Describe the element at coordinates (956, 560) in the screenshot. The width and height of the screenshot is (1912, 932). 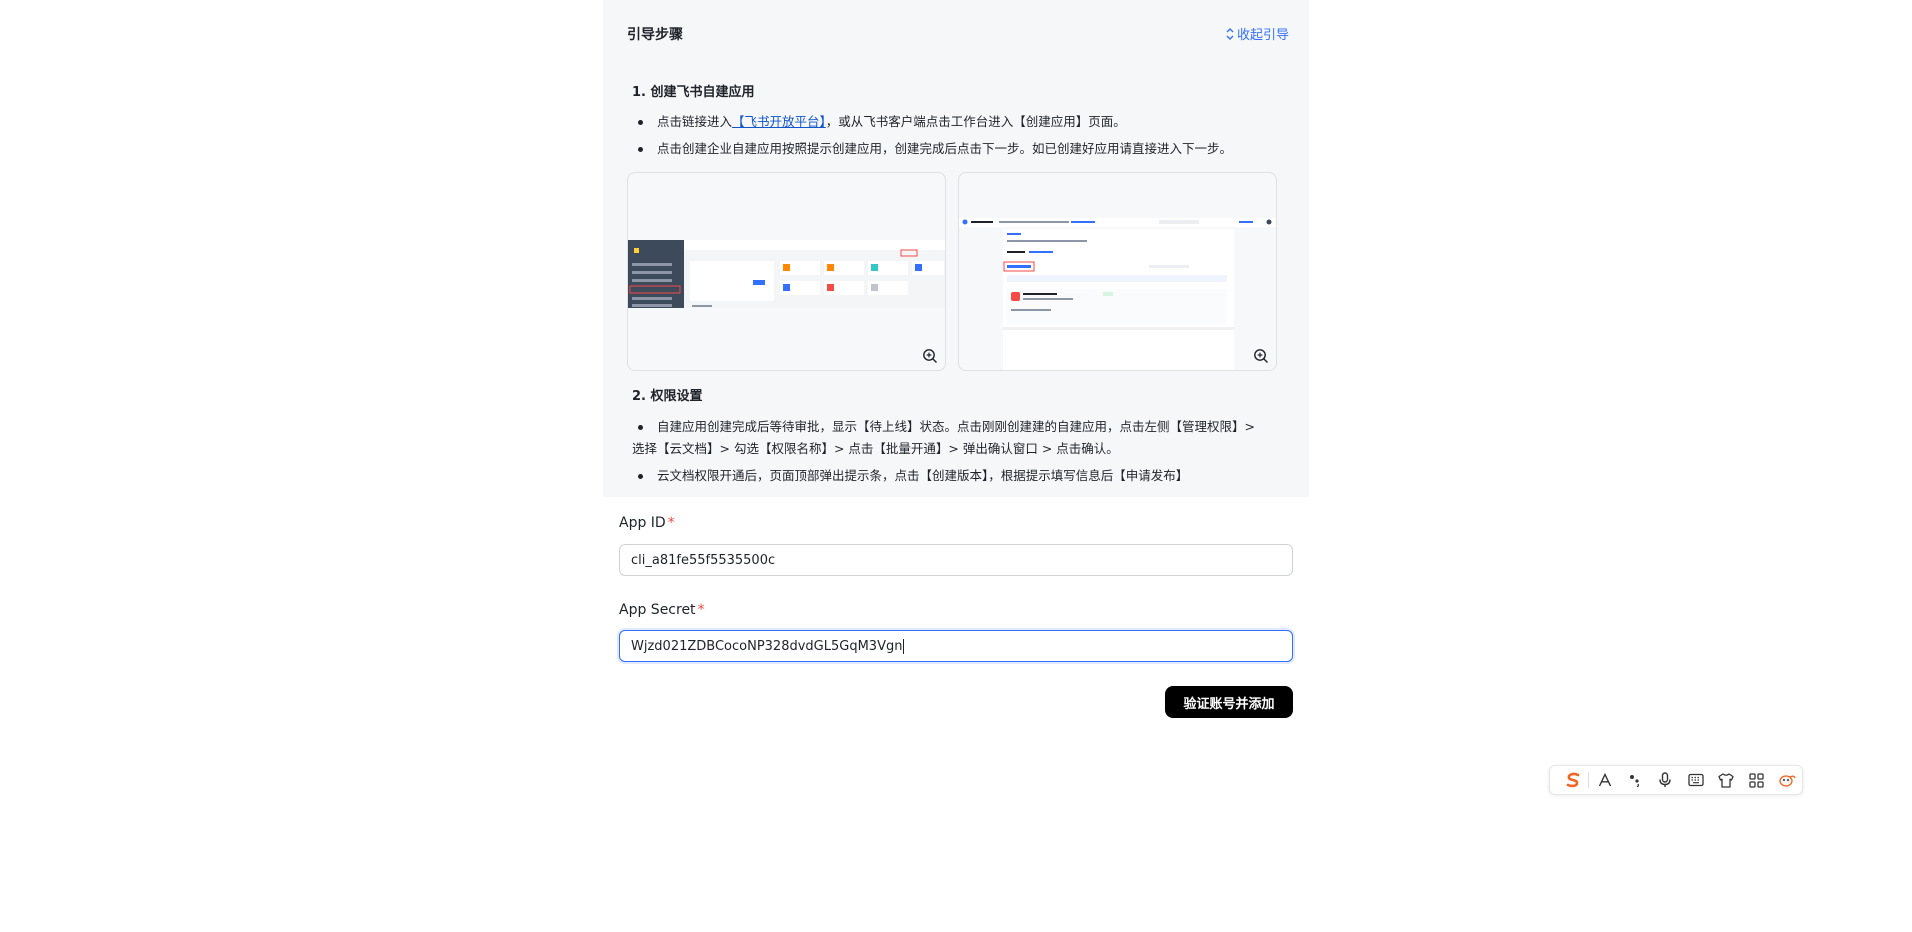
I see `app-id-input: cli_a81fe55f5535500c` at that location.